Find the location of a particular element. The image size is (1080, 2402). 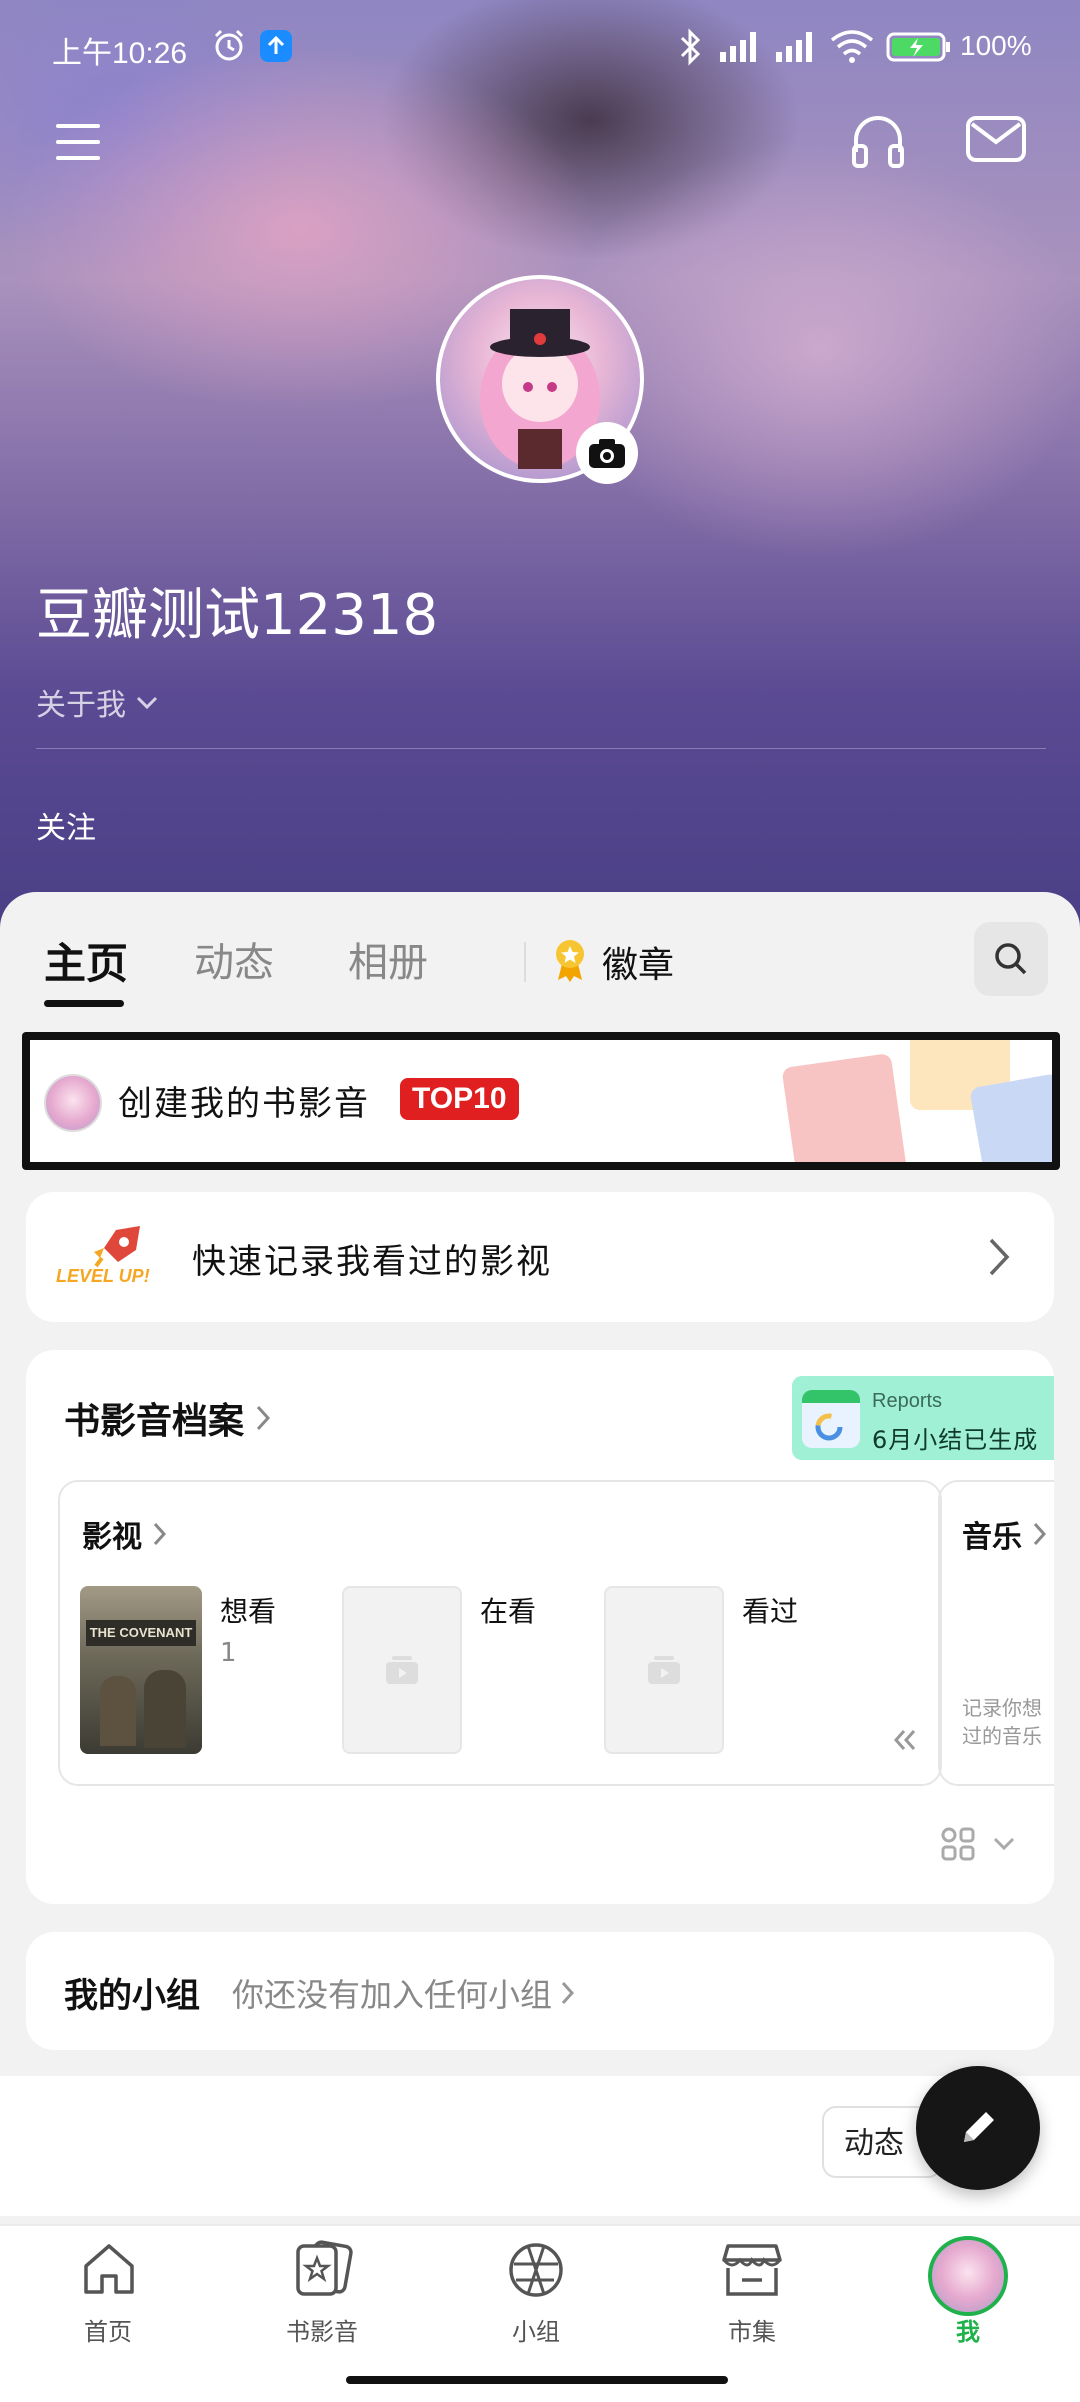

poster-title: THE COVENANT is located at coordinates (141, 1633).